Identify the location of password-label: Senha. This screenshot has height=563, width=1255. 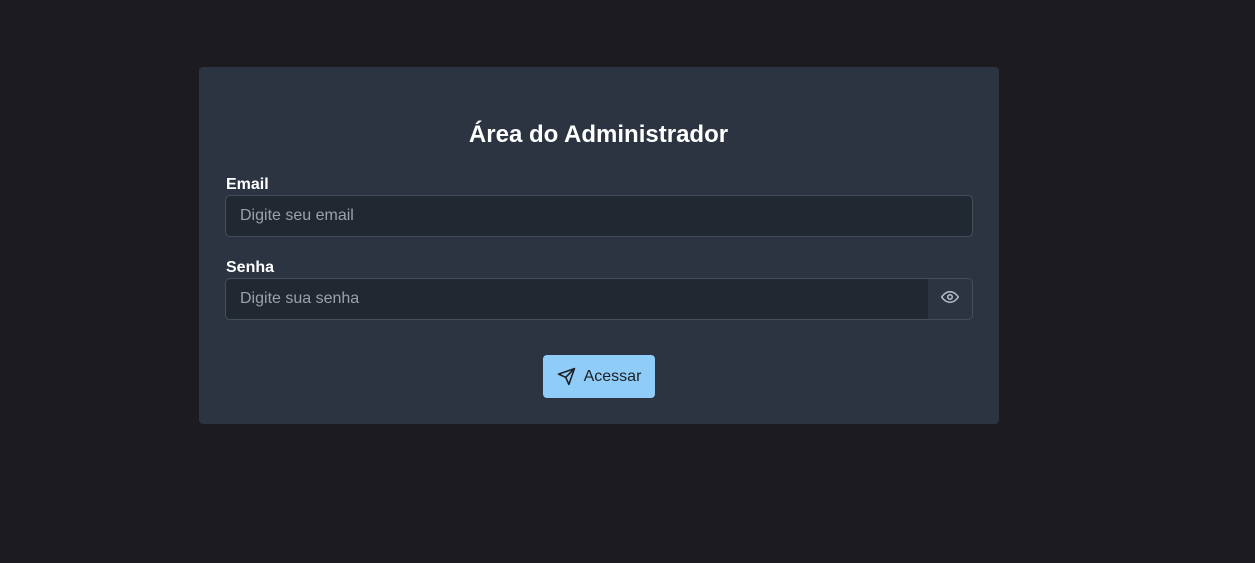
(250, 267).